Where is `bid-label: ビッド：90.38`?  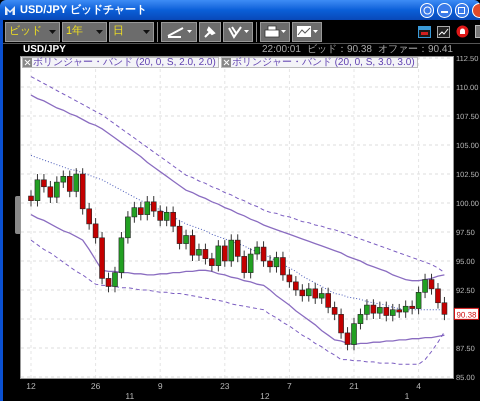
bid-label: ビッド：90.38 is located at coordinates (339, 50).